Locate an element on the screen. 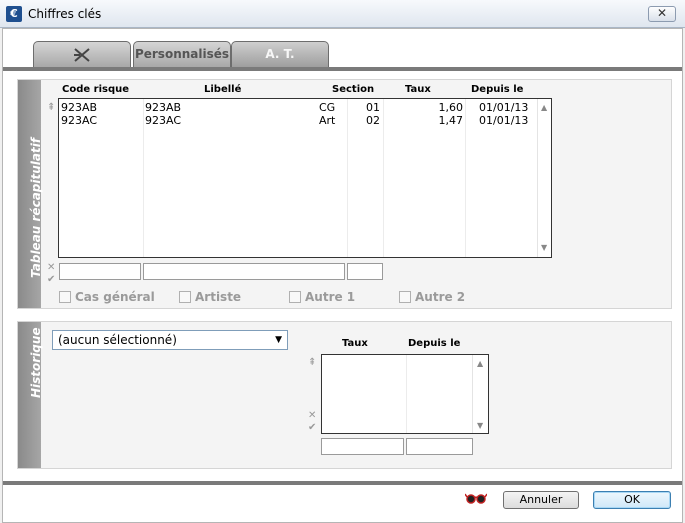  tab-divider is located at coordinates (342, 69).